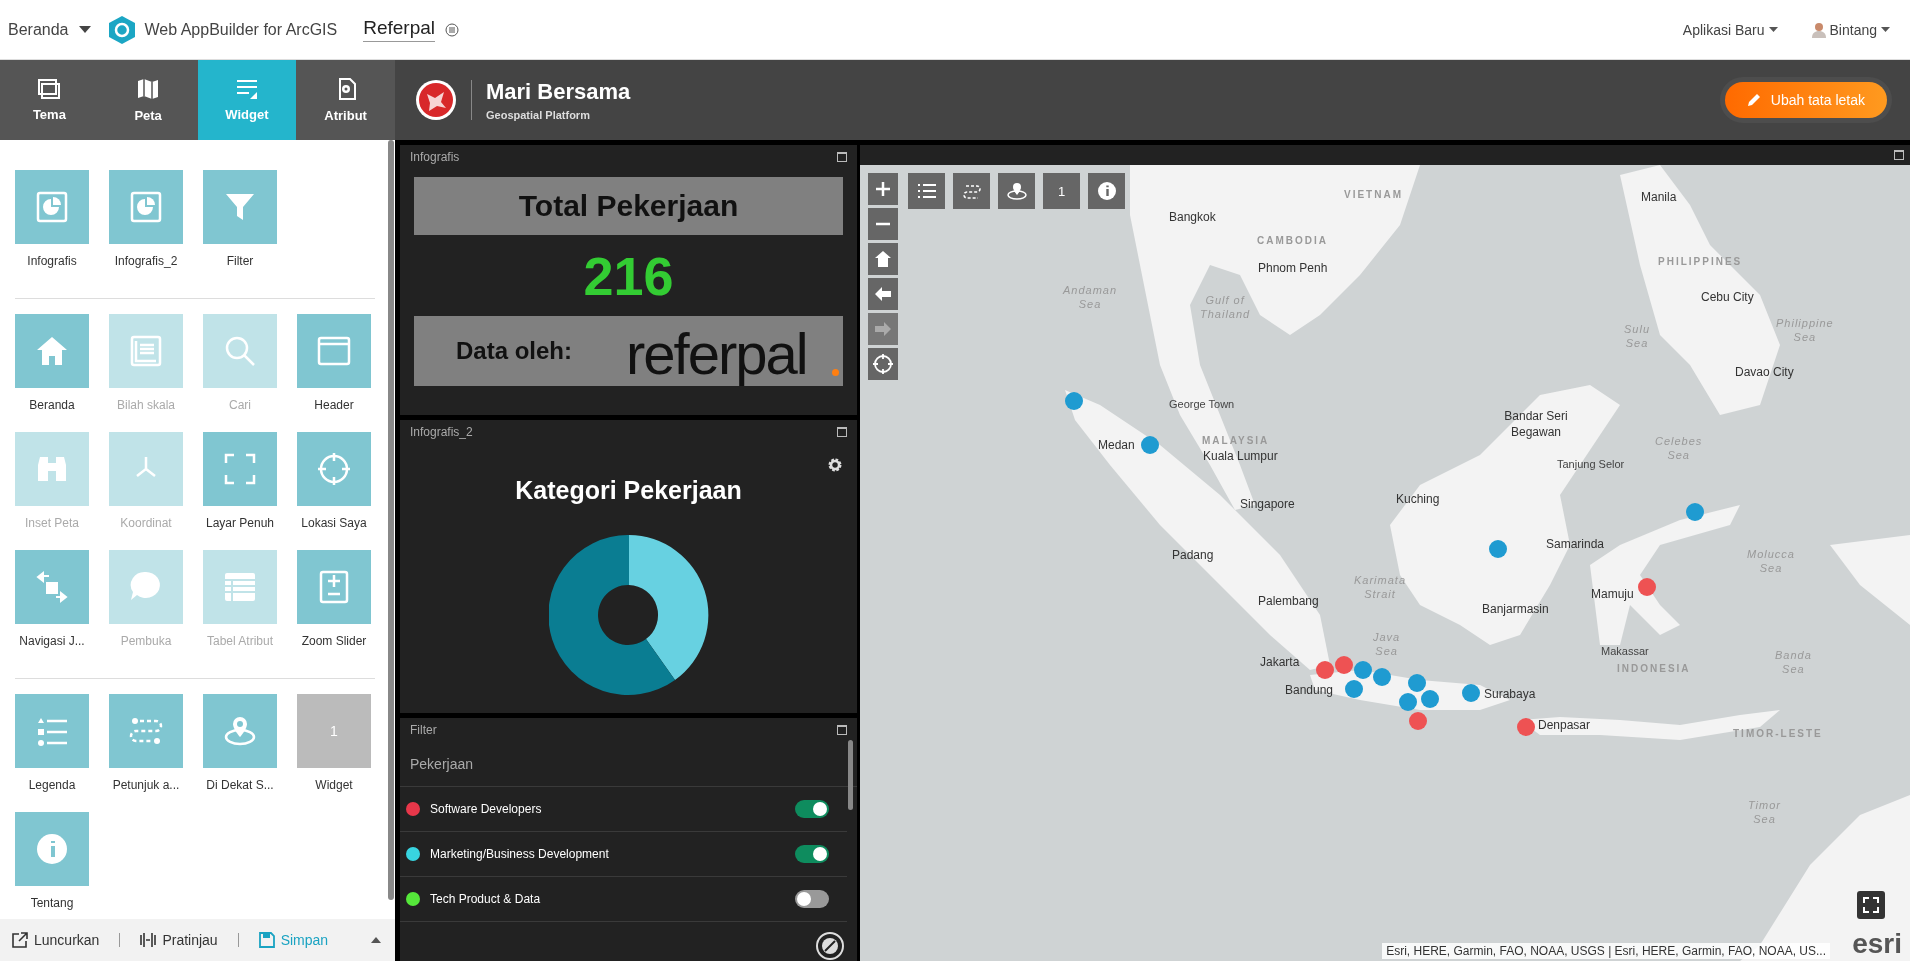 The image size is (1910, 961). Describe the element at coordinates (52, 405) in the screenshot. I see `widget-label: Beranda` at that location.